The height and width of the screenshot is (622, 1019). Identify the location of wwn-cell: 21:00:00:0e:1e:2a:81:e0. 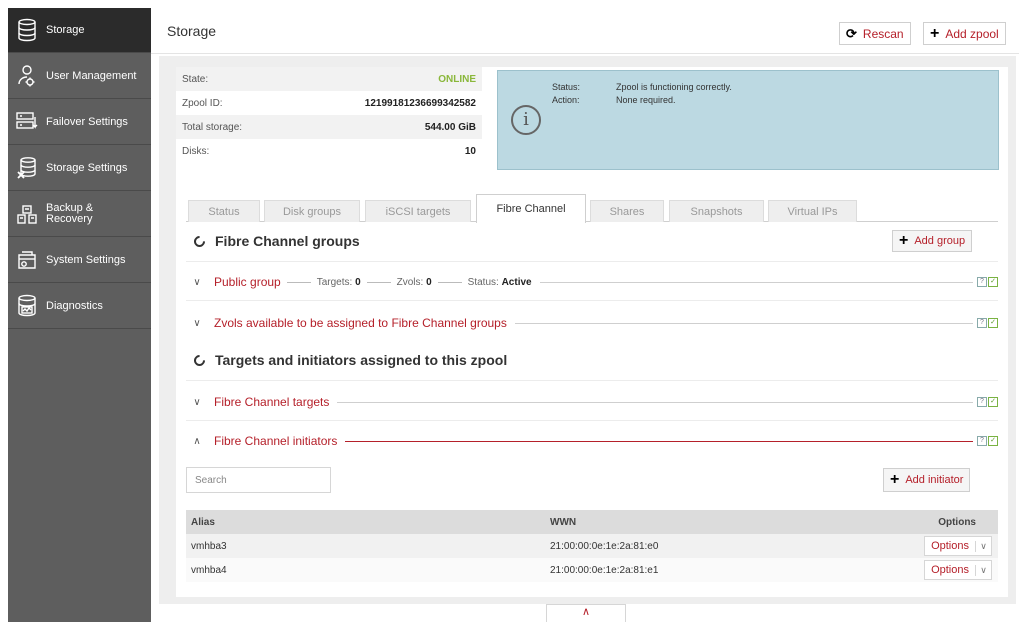
(604, 546).